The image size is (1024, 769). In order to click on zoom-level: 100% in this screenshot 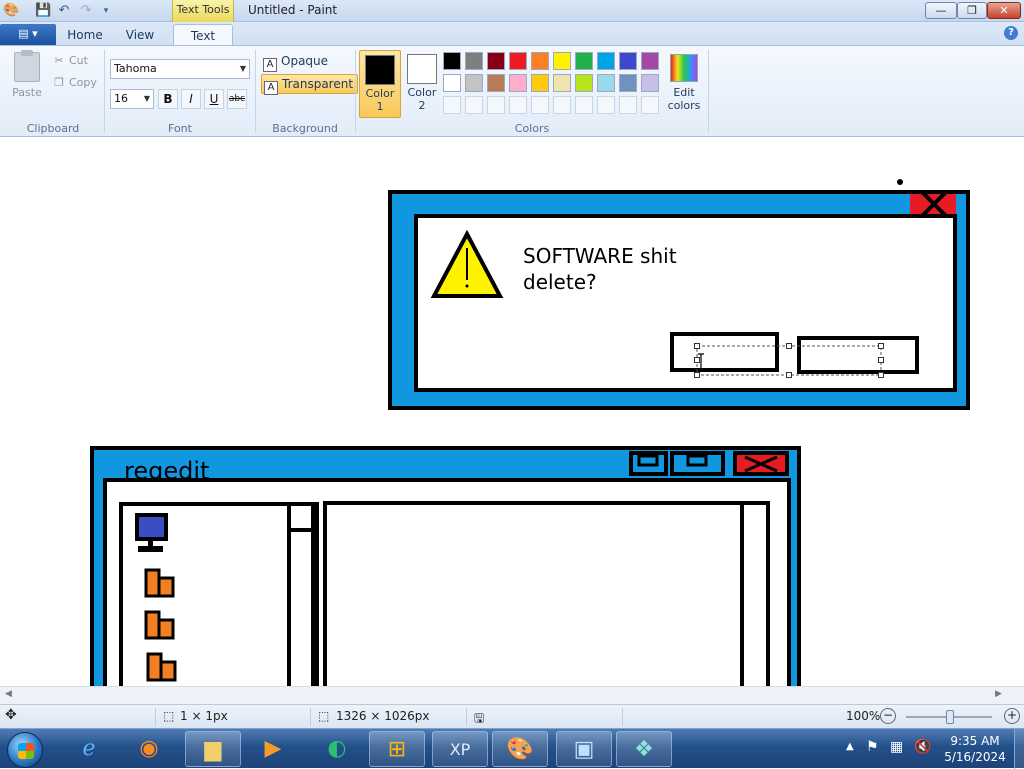, I will do `click(863, 716)`.